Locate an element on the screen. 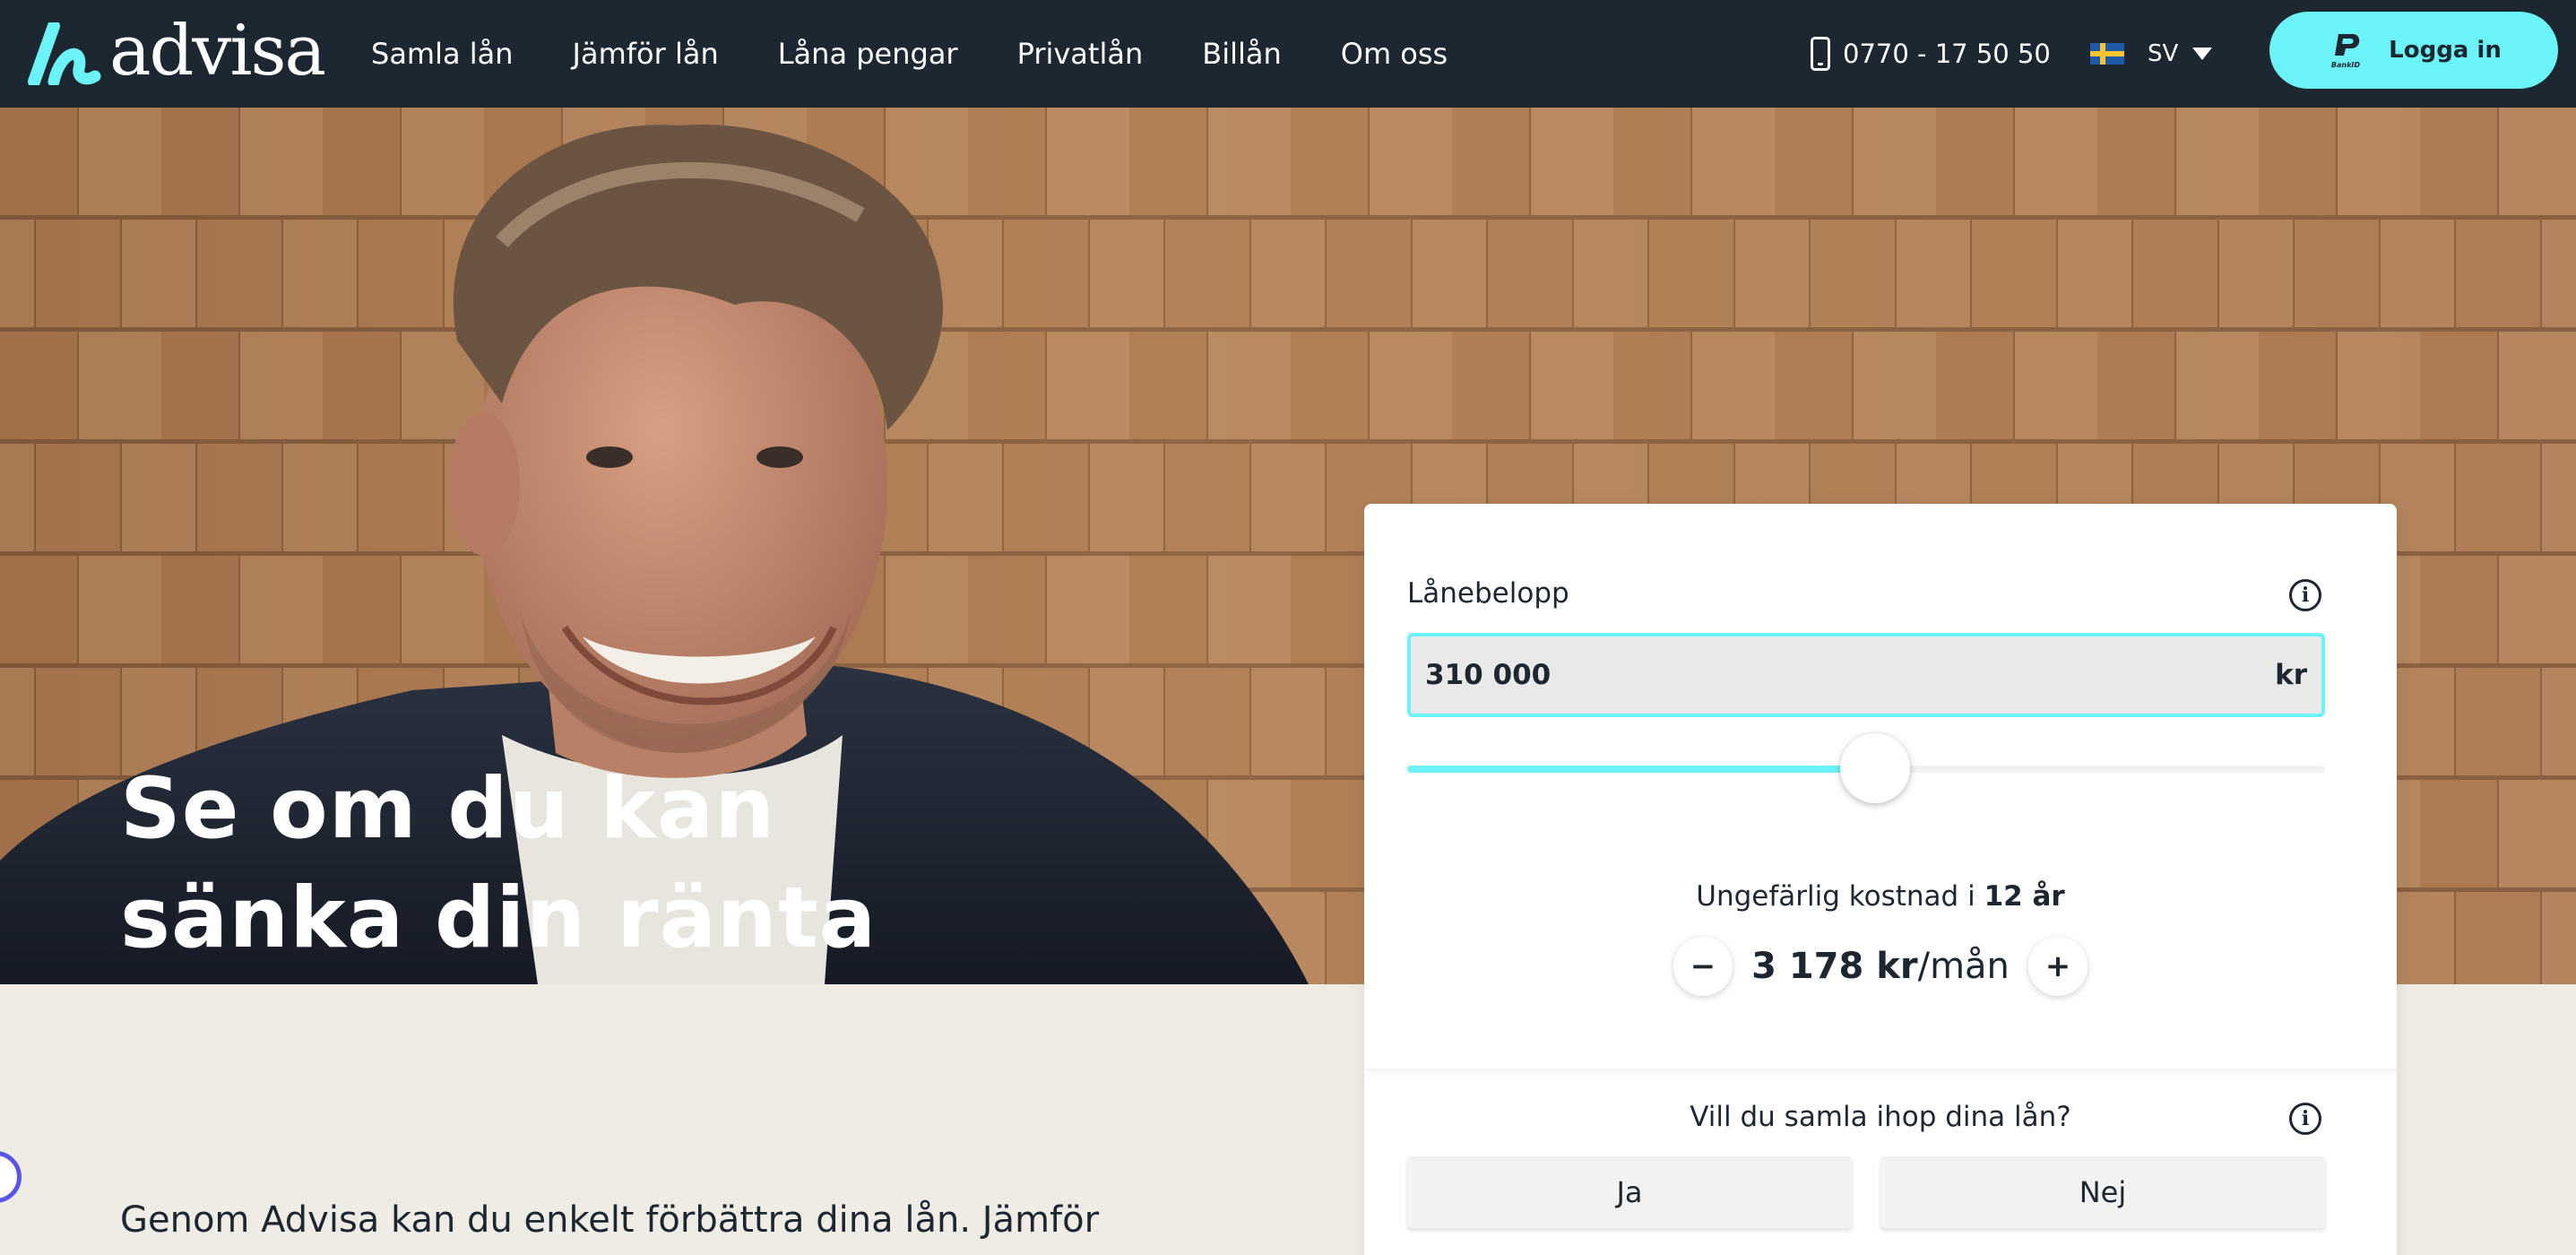 Image resolution: width=2576 pixels, height=1255 pixels. consolidate-yes-button: Ja is located at coordinates (1629, 1192).